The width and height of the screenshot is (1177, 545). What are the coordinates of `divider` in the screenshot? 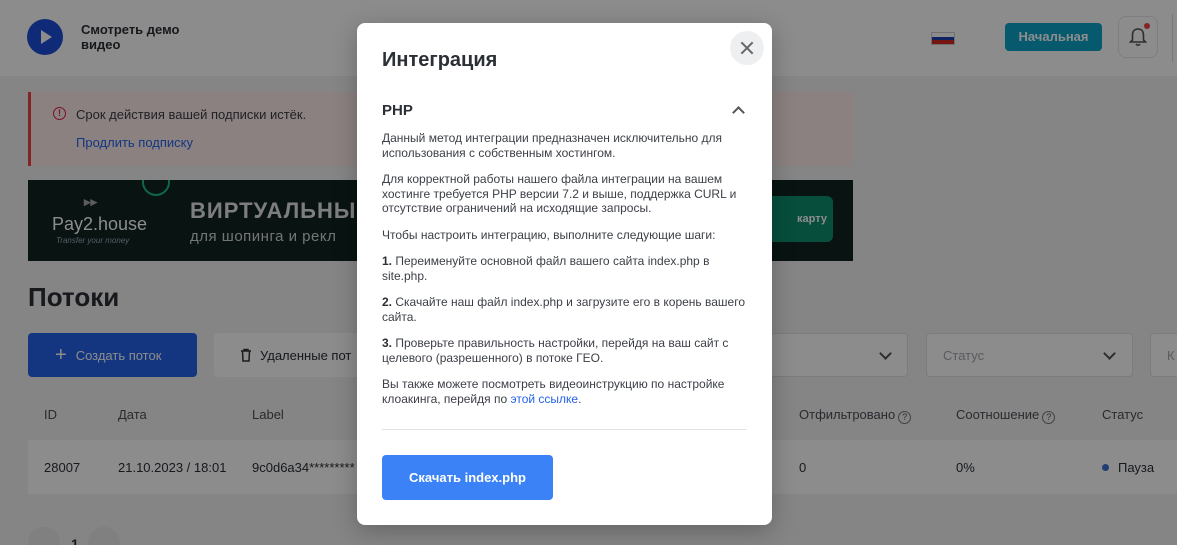 It's located at (564, 429).